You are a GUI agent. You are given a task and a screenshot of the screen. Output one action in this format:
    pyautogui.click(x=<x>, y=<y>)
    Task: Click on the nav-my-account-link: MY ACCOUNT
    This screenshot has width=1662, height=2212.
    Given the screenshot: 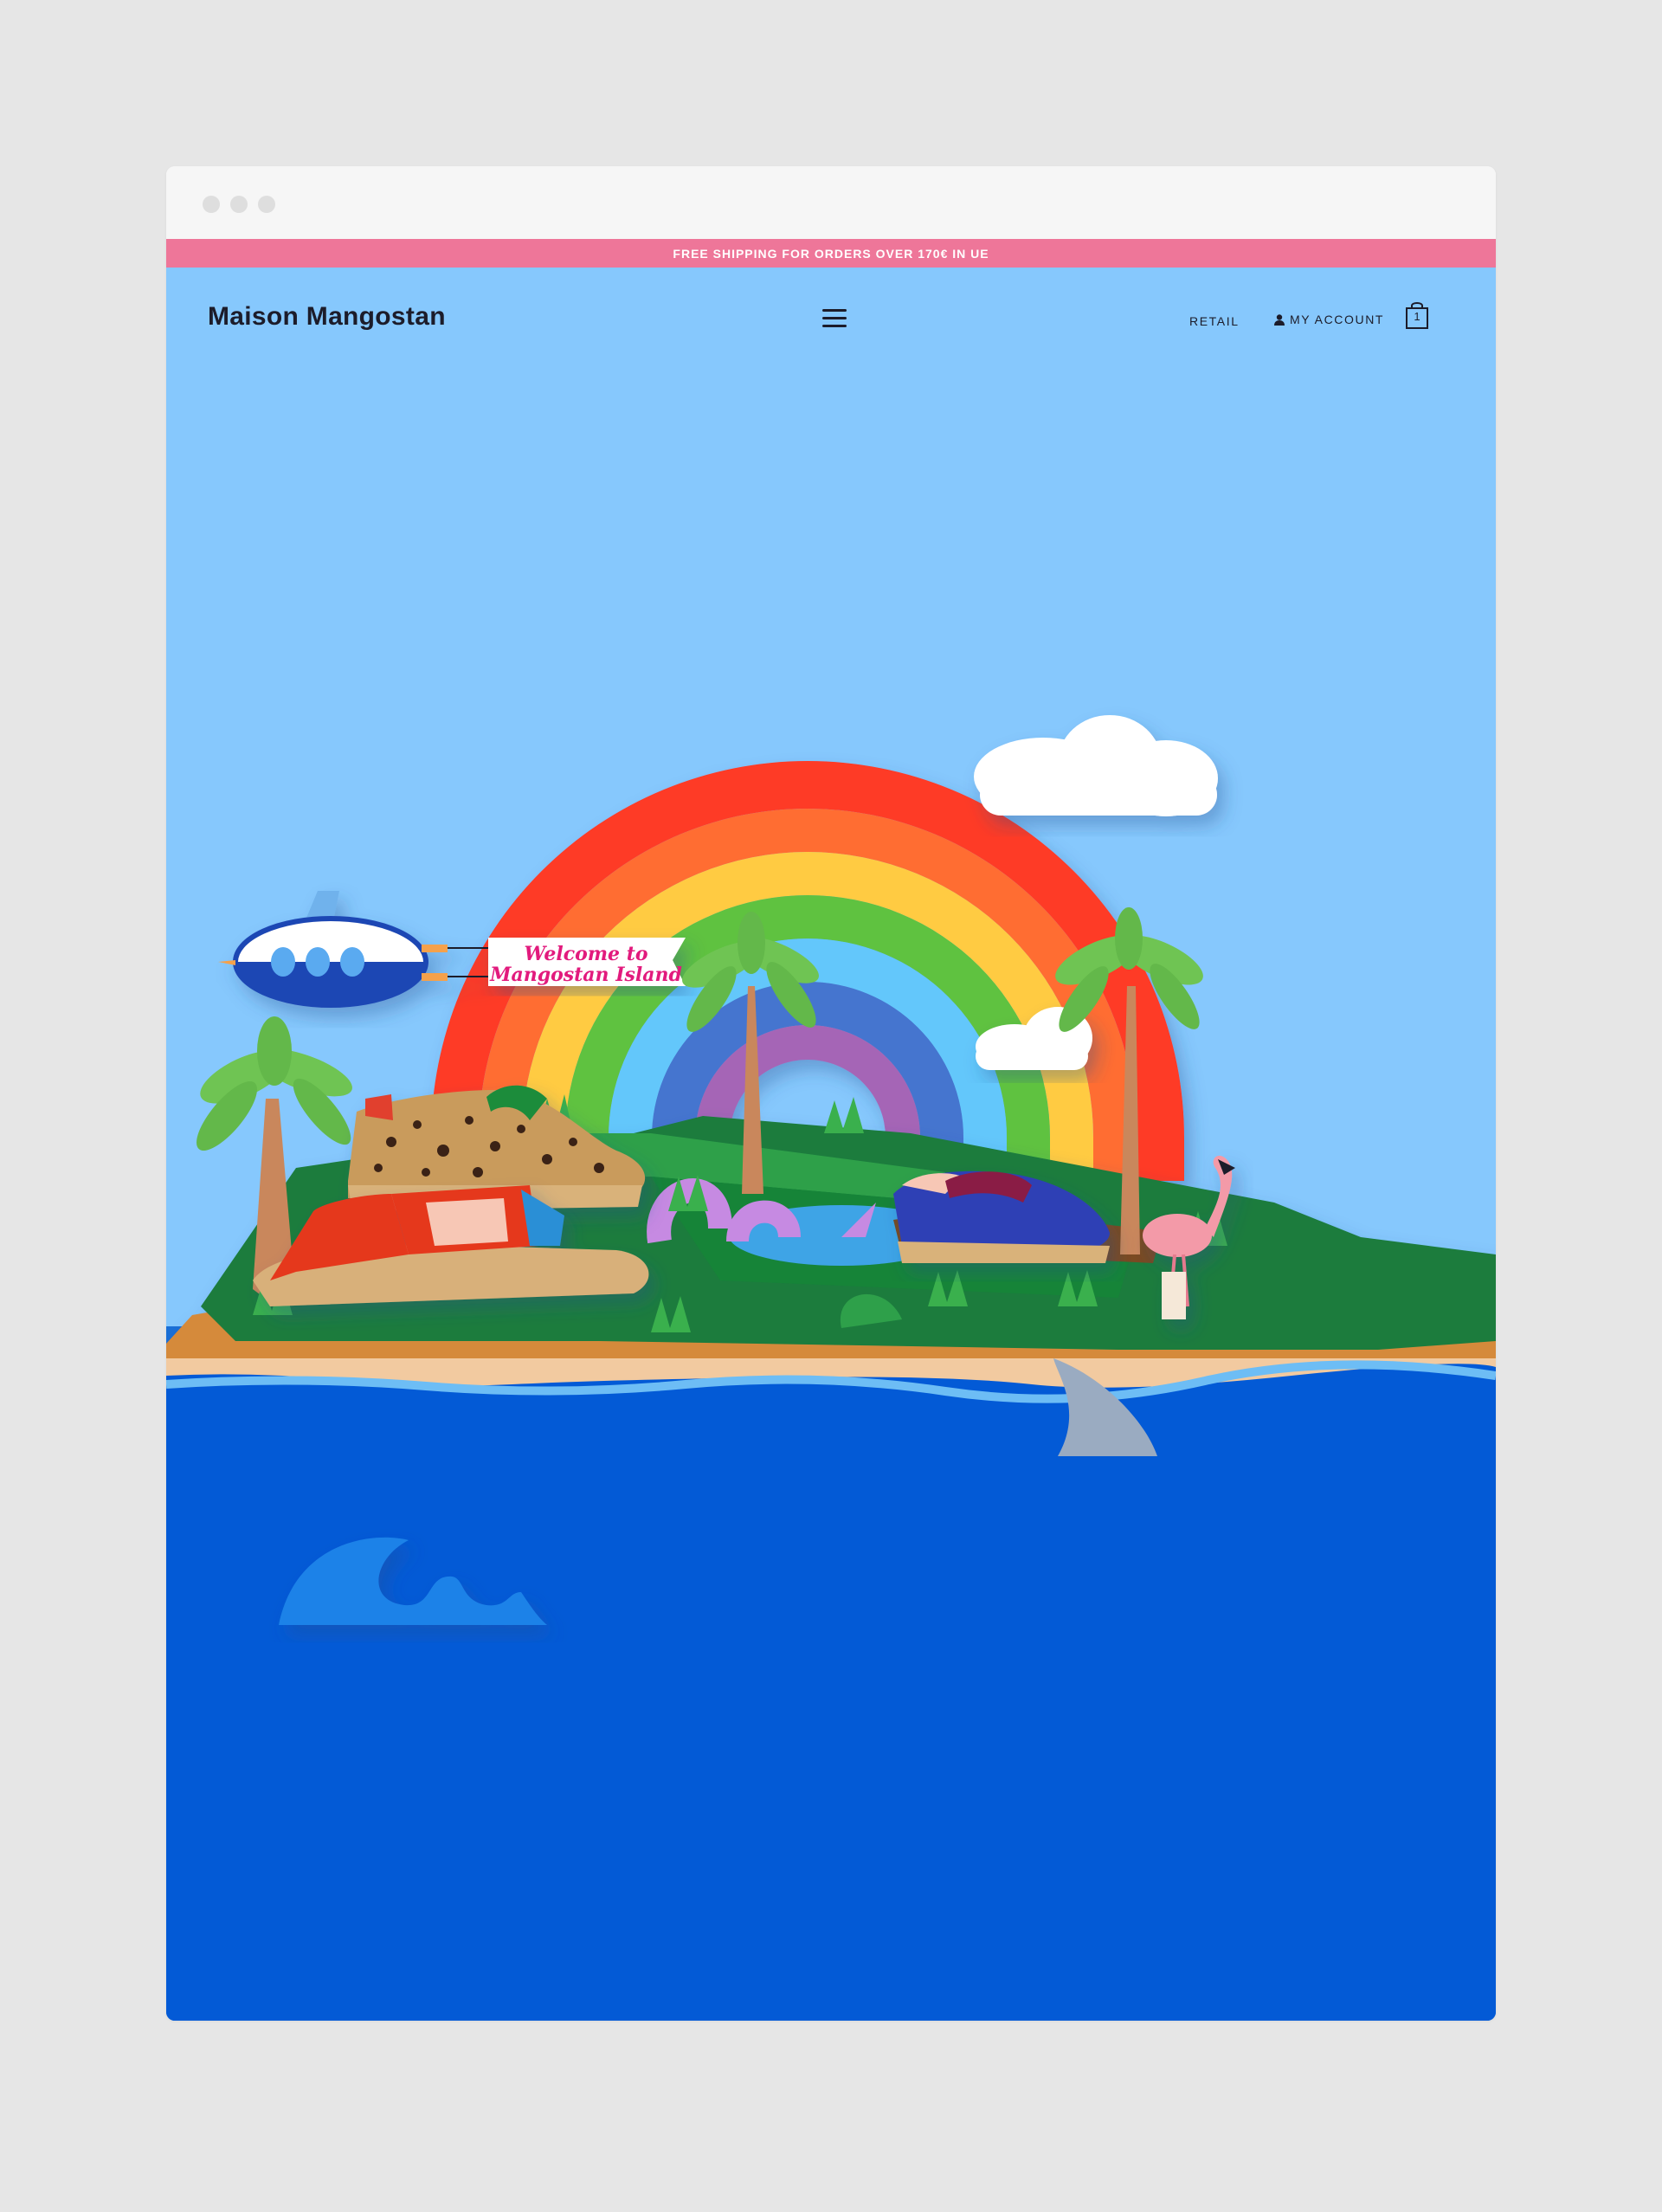 What is the action you would take?
    pyautogui.click(x=1329, y=319)
    